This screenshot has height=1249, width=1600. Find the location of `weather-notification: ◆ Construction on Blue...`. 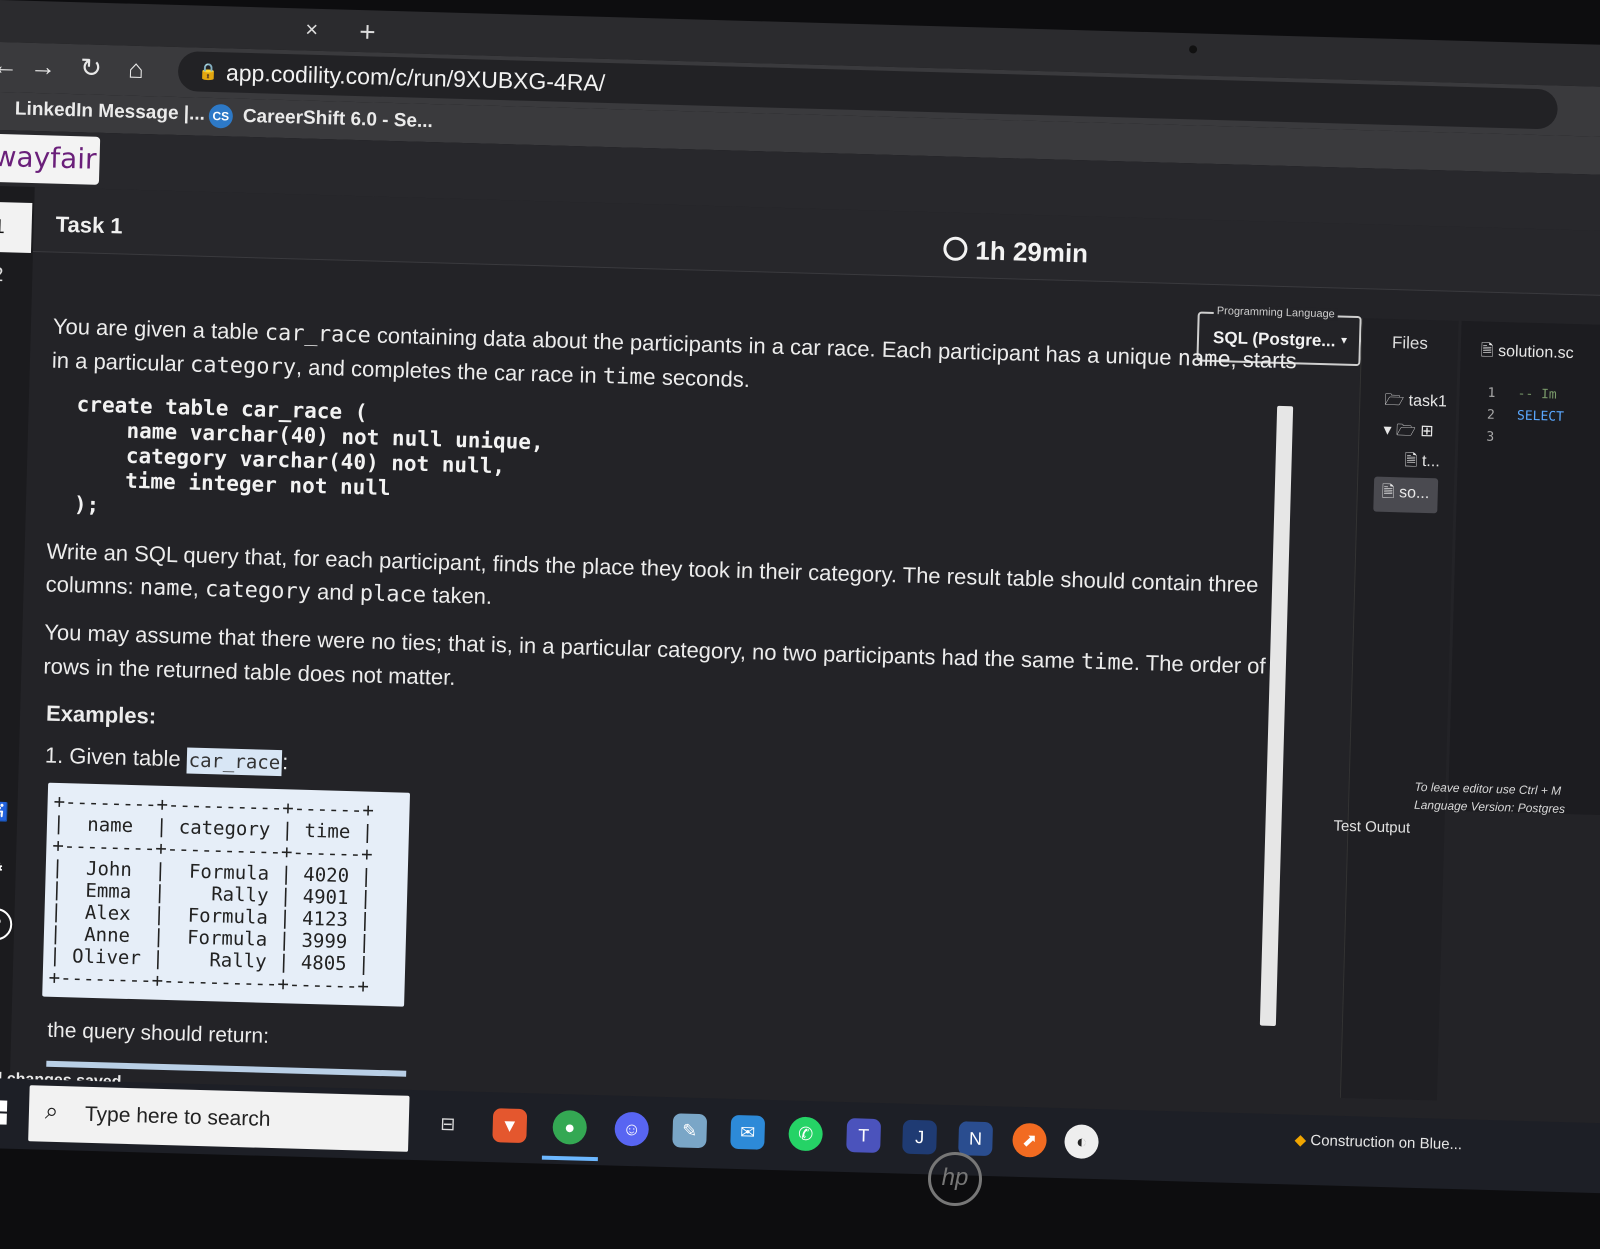

weather-notification: ◆ Construction on Blue... is located at coordinates (1378, 1142).